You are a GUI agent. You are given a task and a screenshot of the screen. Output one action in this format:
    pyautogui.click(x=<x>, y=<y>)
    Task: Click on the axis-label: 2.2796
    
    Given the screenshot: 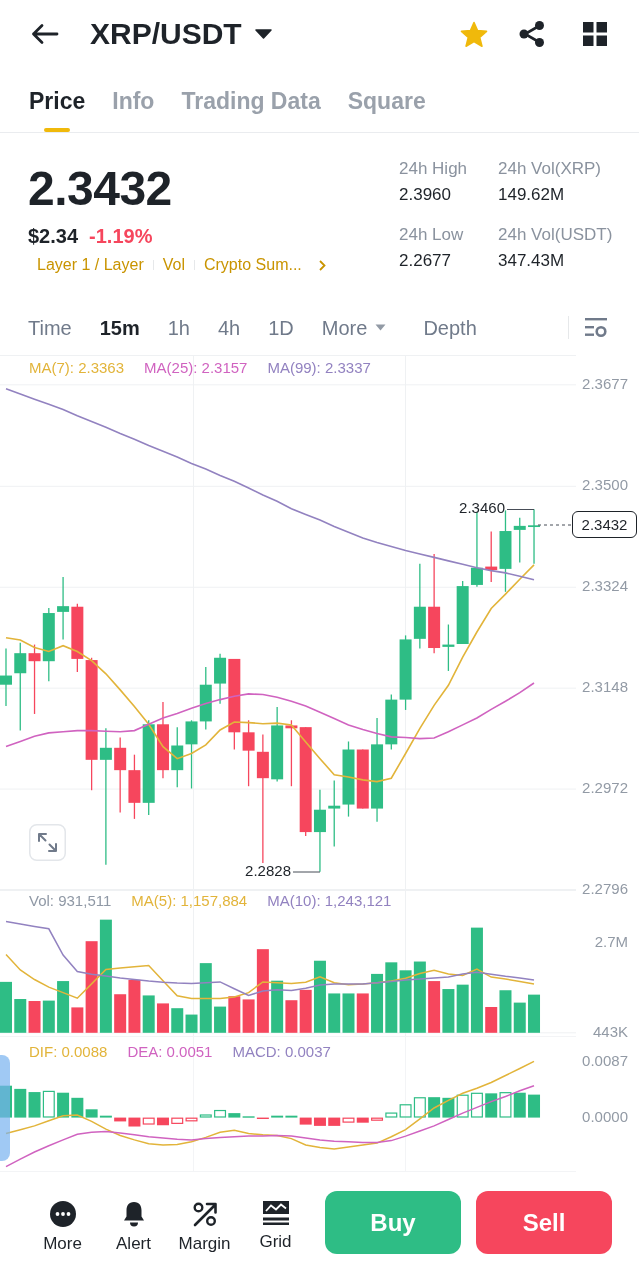 What is the action you would take?
    pyautogui.click(x=605, y=888)
    